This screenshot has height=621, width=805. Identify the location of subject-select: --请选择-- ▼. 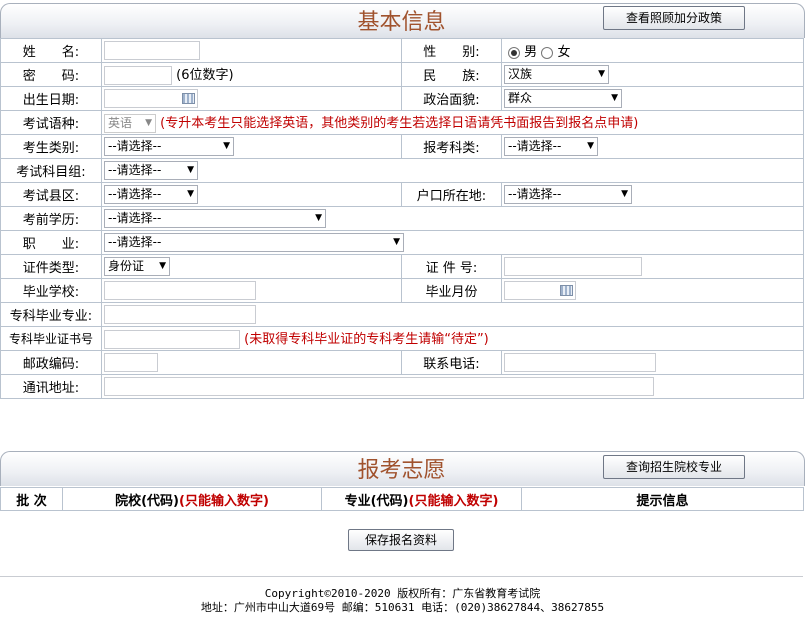
(551, 146).